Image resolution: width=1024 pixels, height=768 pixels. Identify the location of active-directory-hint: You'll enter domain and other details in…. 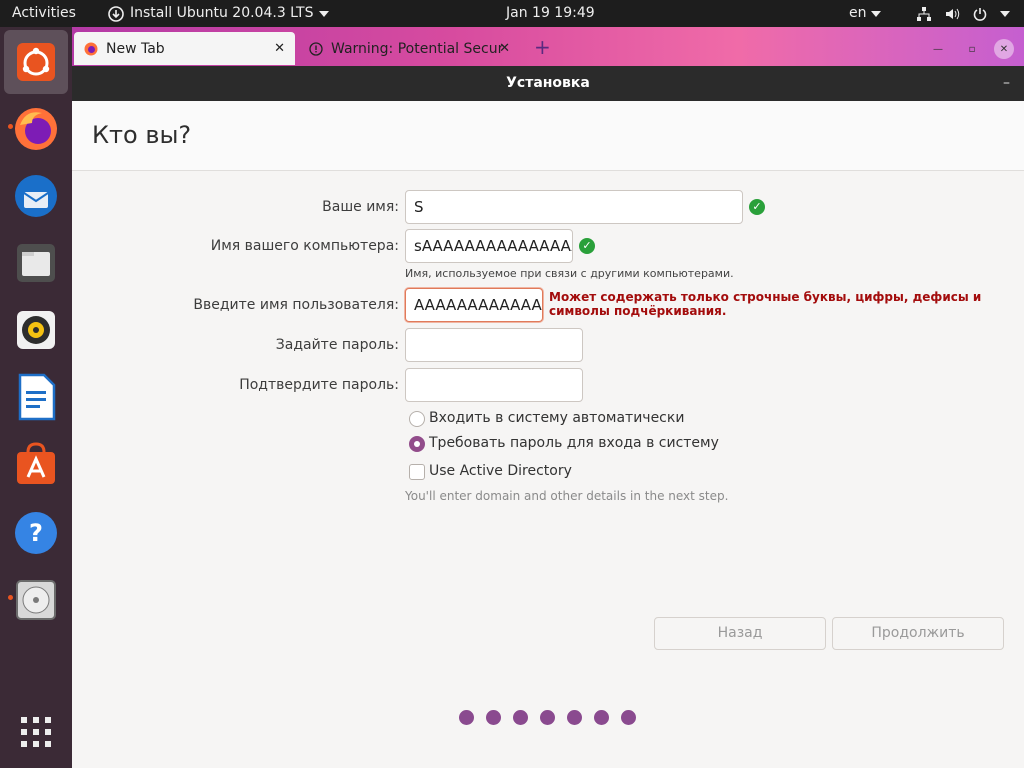
(567, 496).